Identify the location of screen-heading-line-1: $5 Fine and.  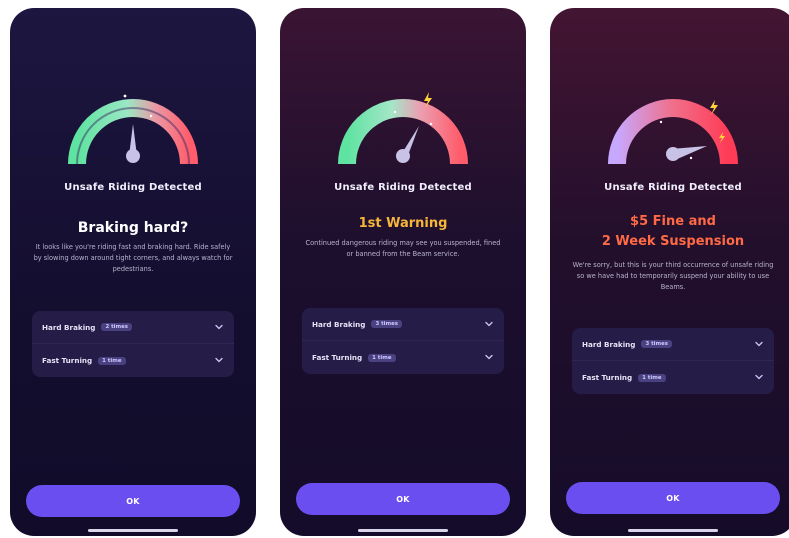
(673, 221).